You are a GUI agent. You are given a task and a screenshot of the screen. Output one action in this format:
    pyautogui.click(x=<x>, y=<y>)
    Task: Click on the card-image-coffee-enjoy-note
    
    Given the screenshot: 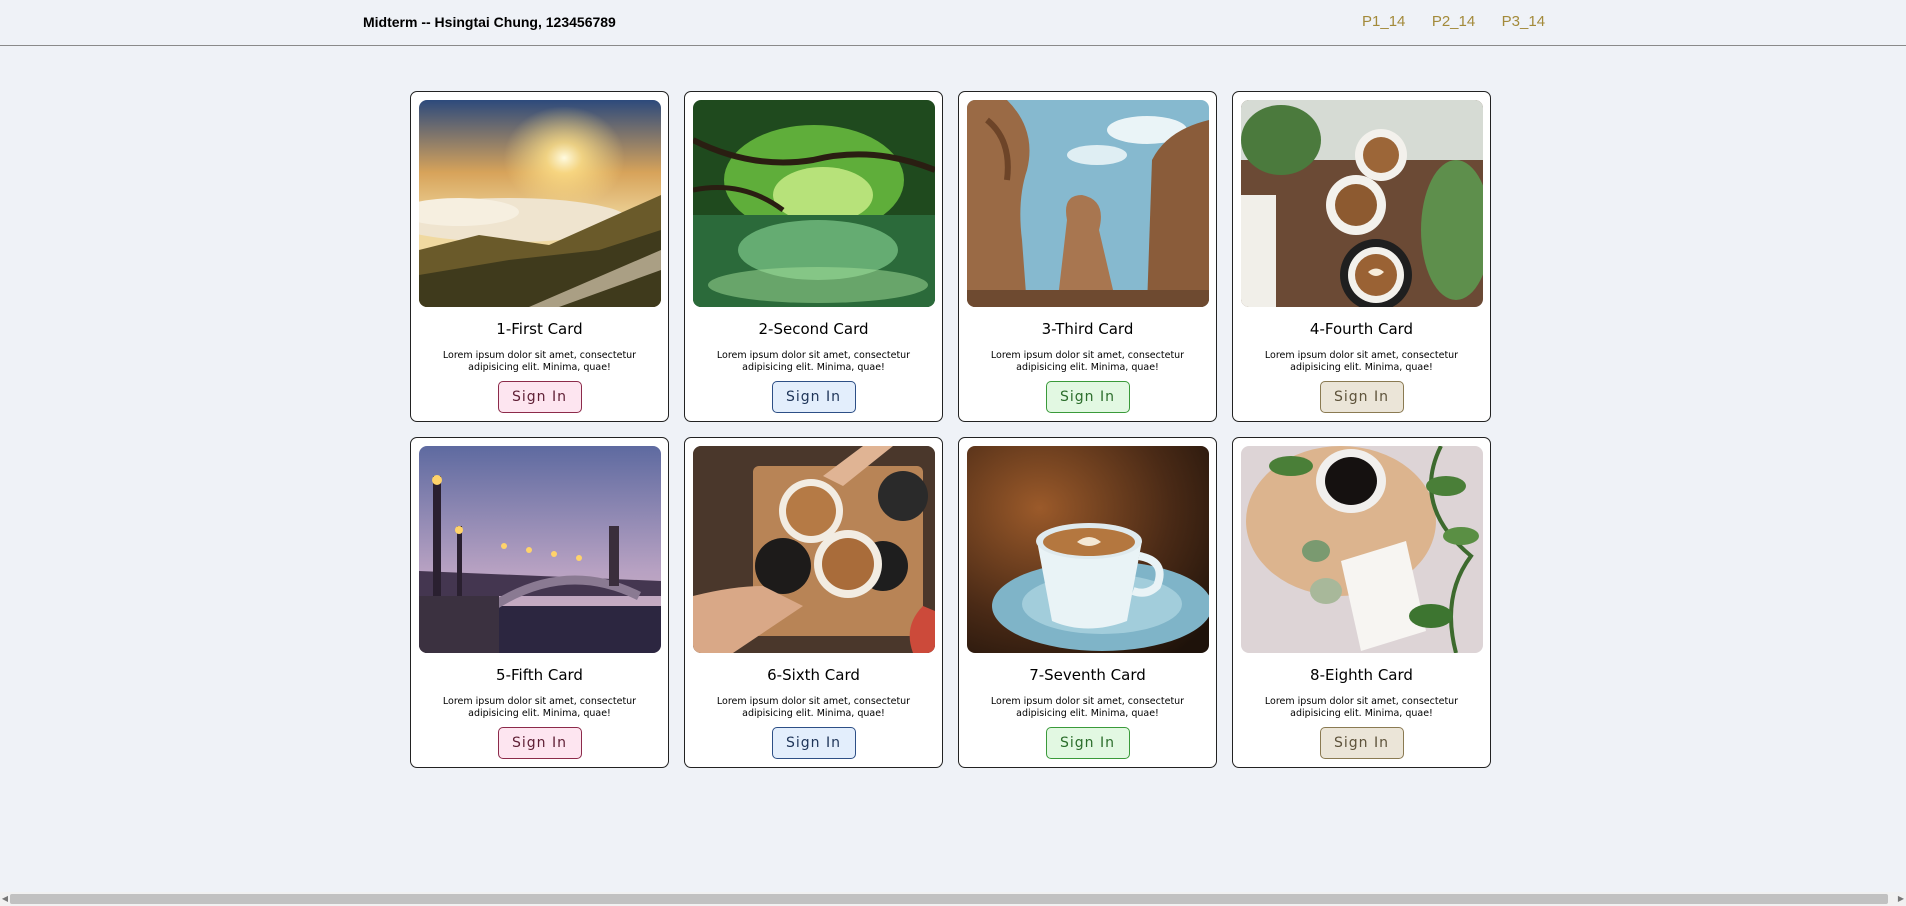 What is the action you would take?
    pyautogui.click(x=1362, y=549)
    